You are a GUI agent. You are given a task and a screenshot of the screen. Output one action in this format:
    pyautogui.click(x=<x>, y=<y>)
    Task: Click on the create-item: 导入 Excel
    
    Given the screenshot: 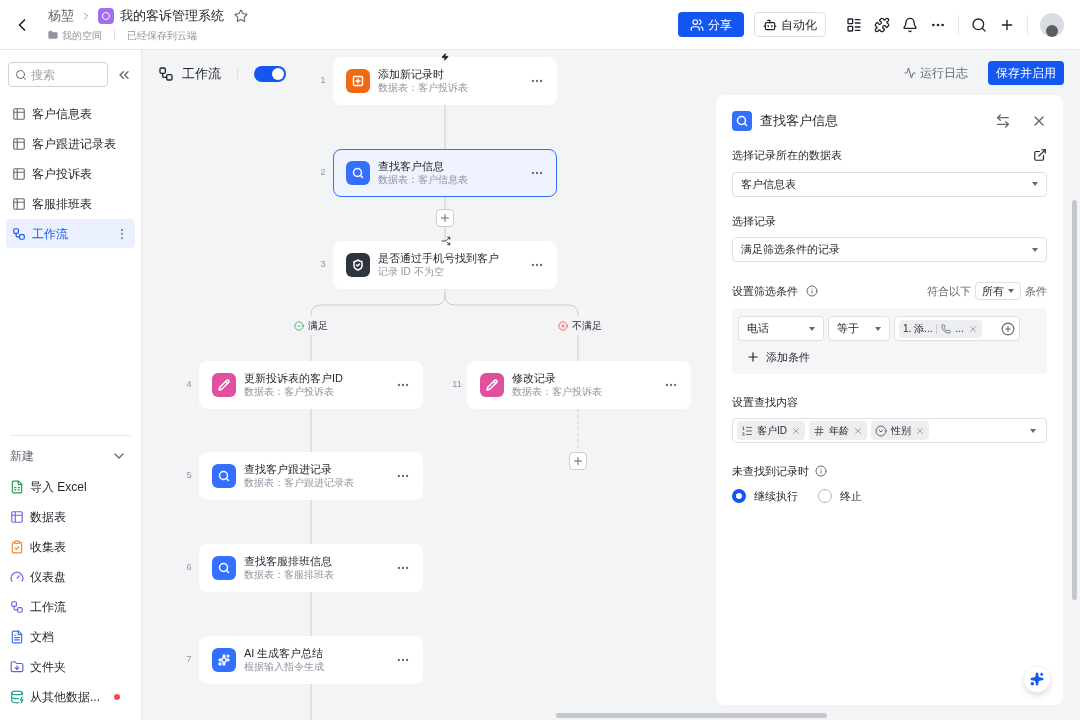 What is the action you would take?
    pyautogui.click(x=70, y=487)
    